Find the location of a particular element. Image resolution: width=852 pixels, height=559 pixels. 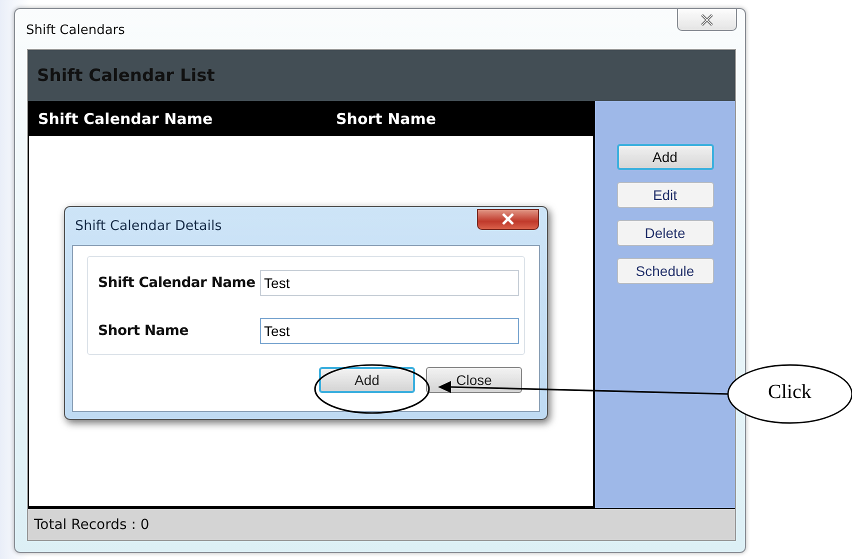

field-label: Short Name is located at coordinates (144, 331).